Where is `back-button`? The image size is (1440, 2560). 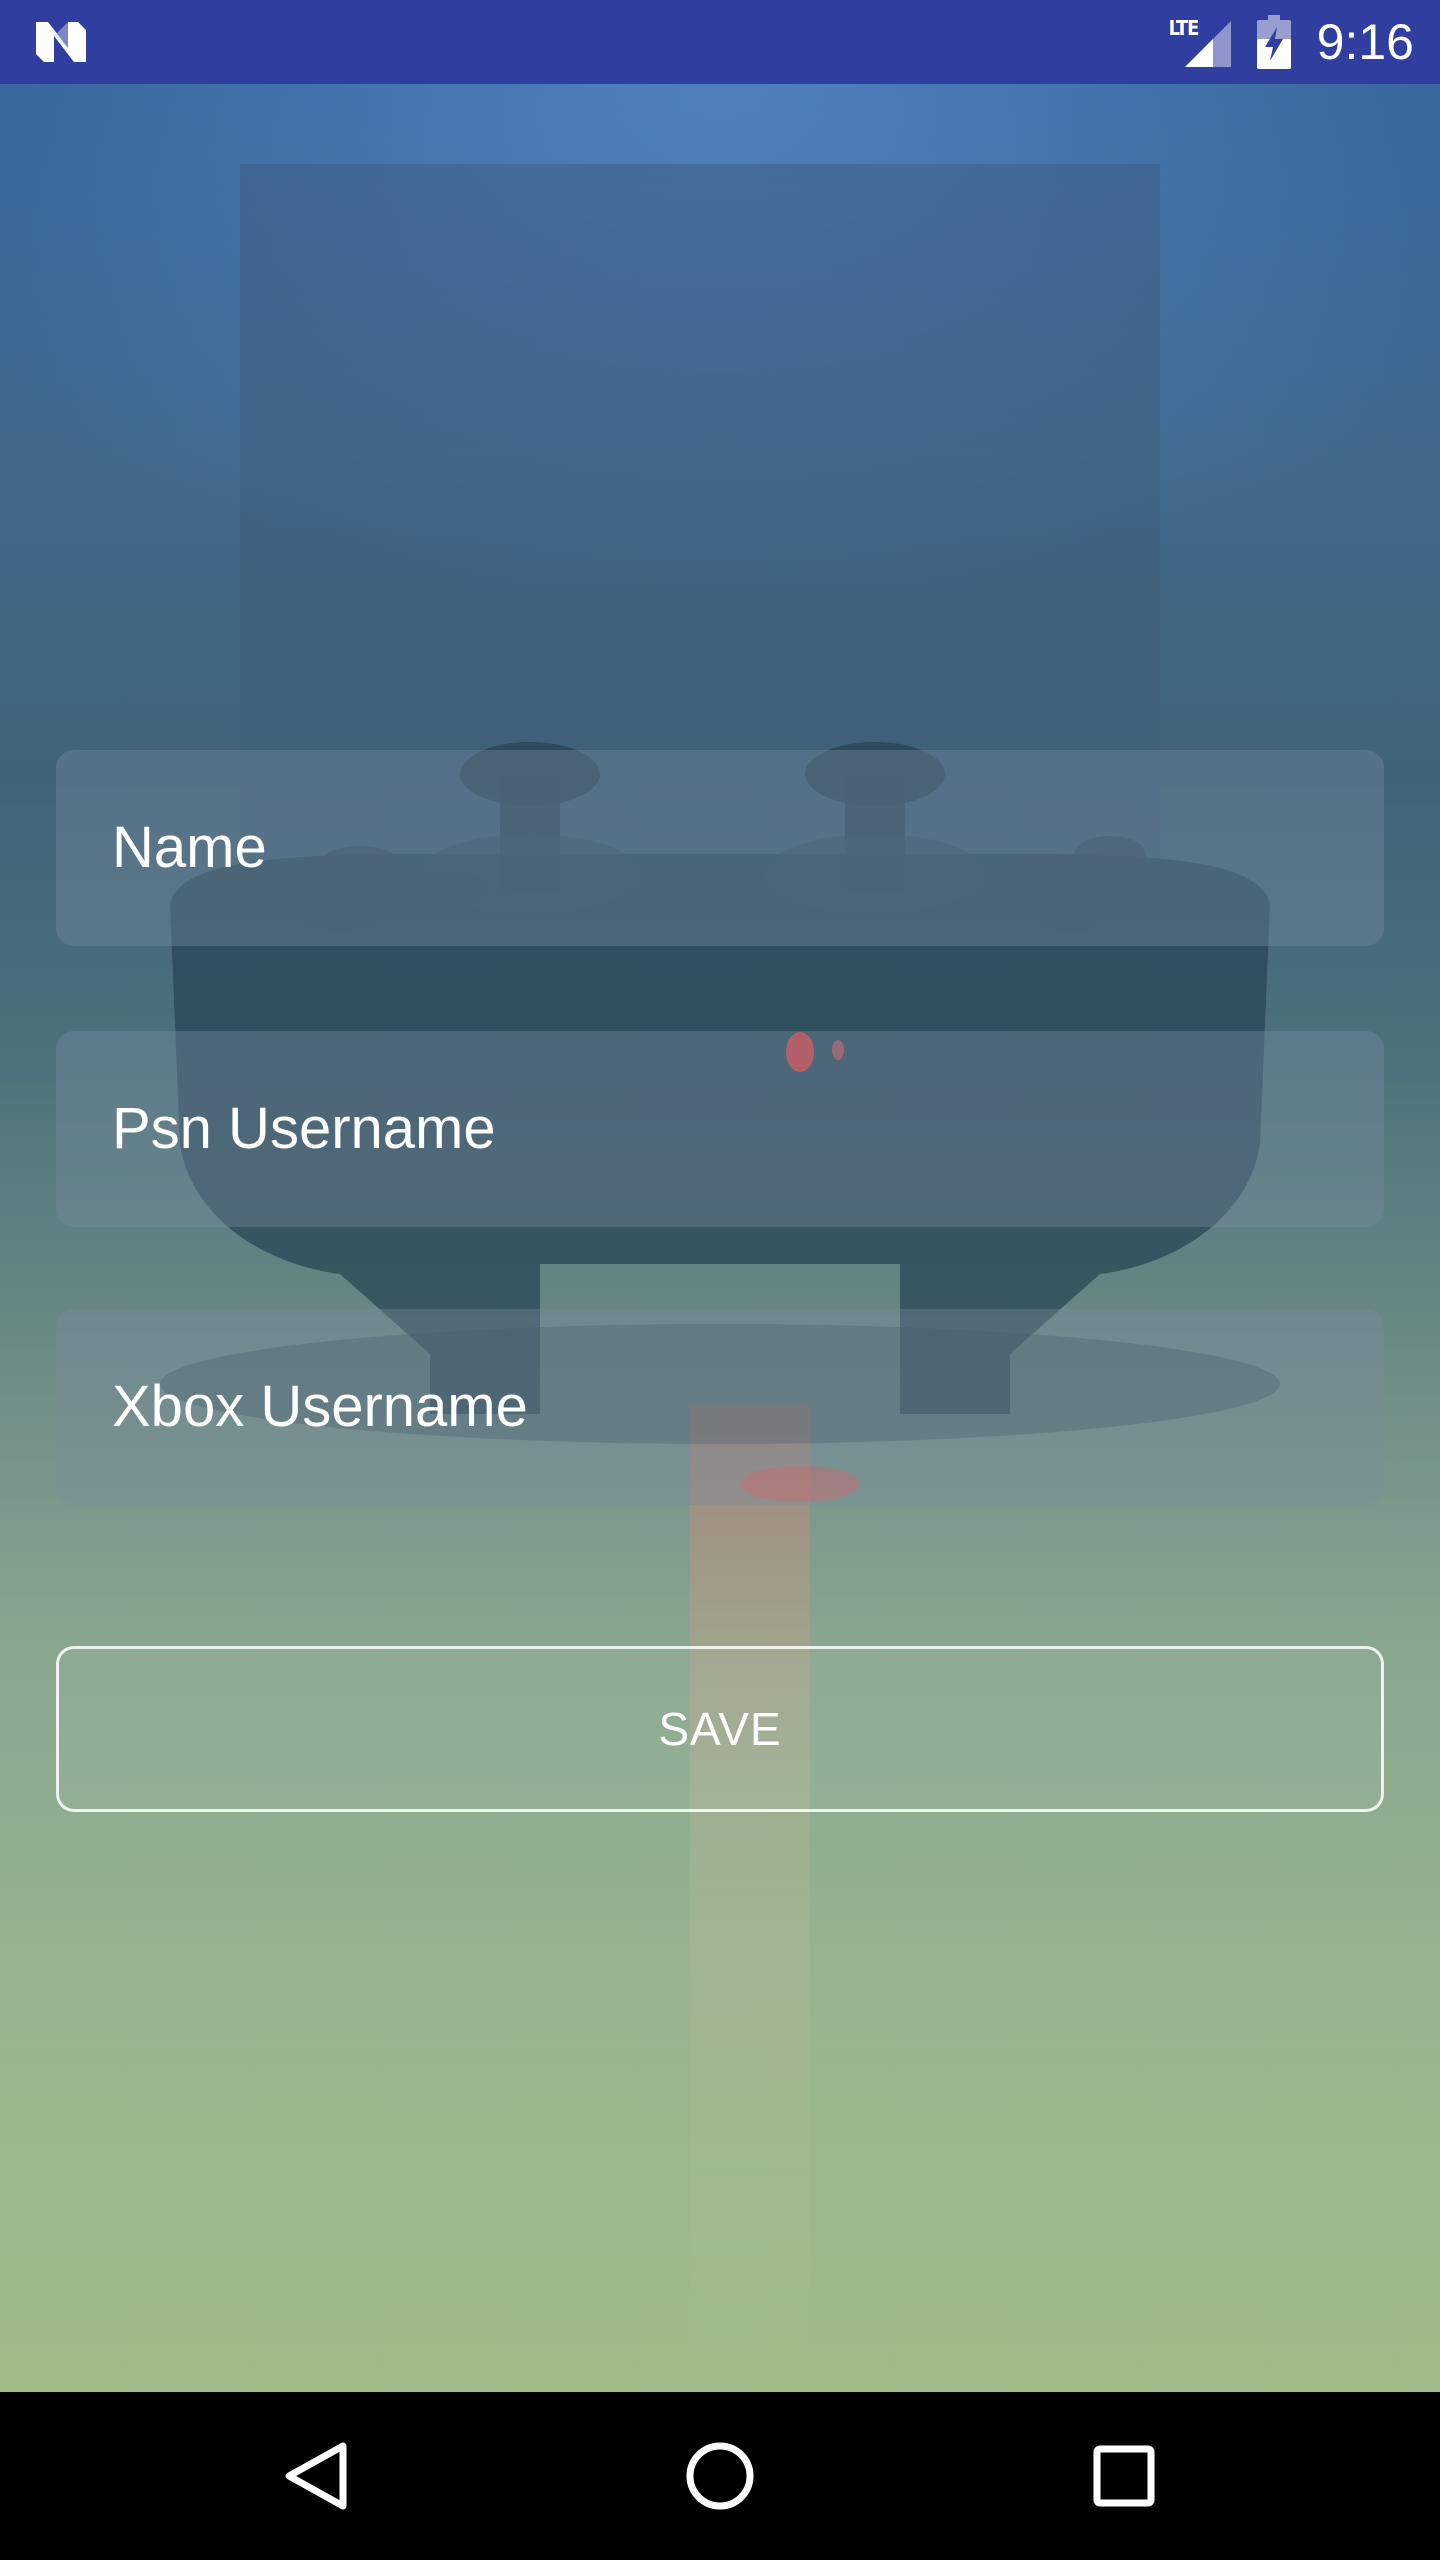
back-button is located at coordinates (316, 2476).